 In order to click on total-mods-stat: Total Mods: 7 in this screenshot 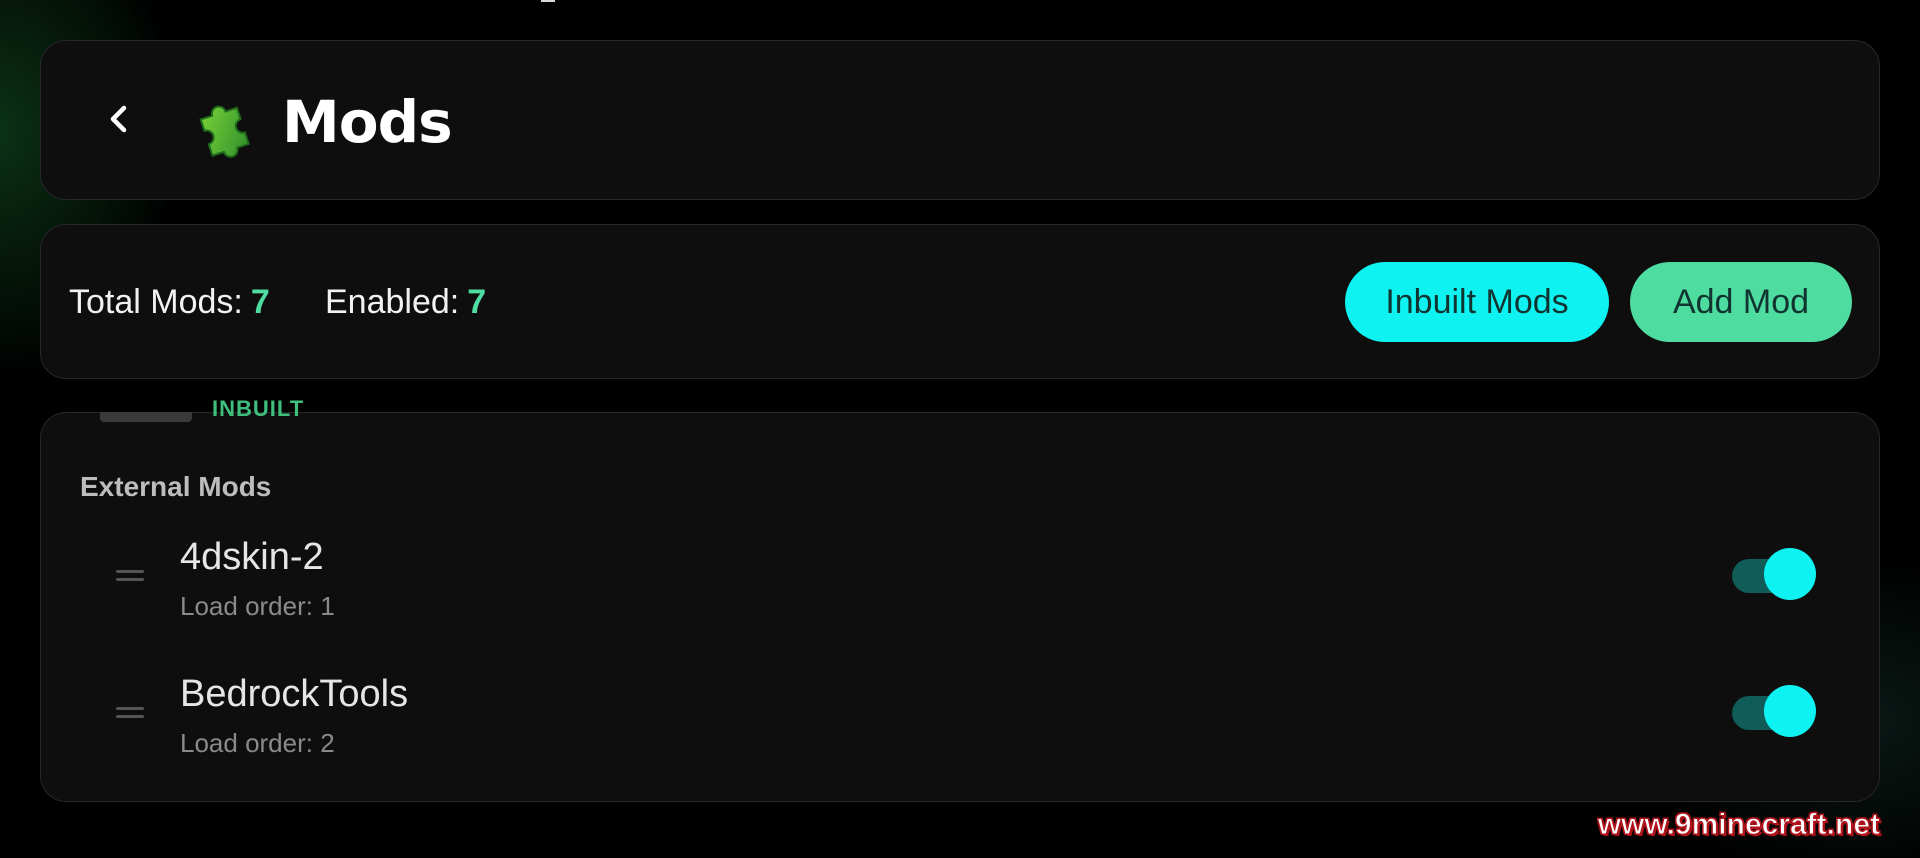, I will do `click(169, 302)`.